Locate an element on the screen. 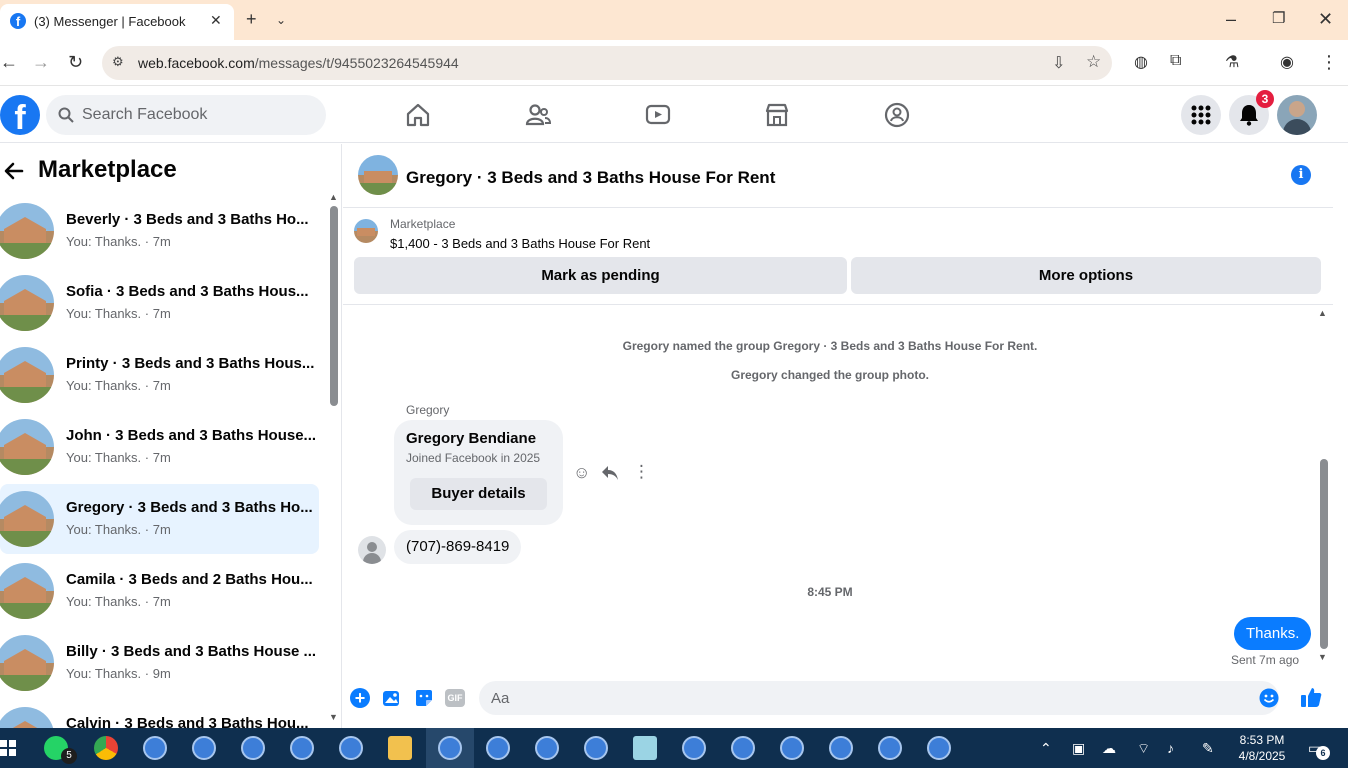 The height and width of the screenshot is (768, 1348). minimize-window-icon: – is located at coordinates (1231, 19).